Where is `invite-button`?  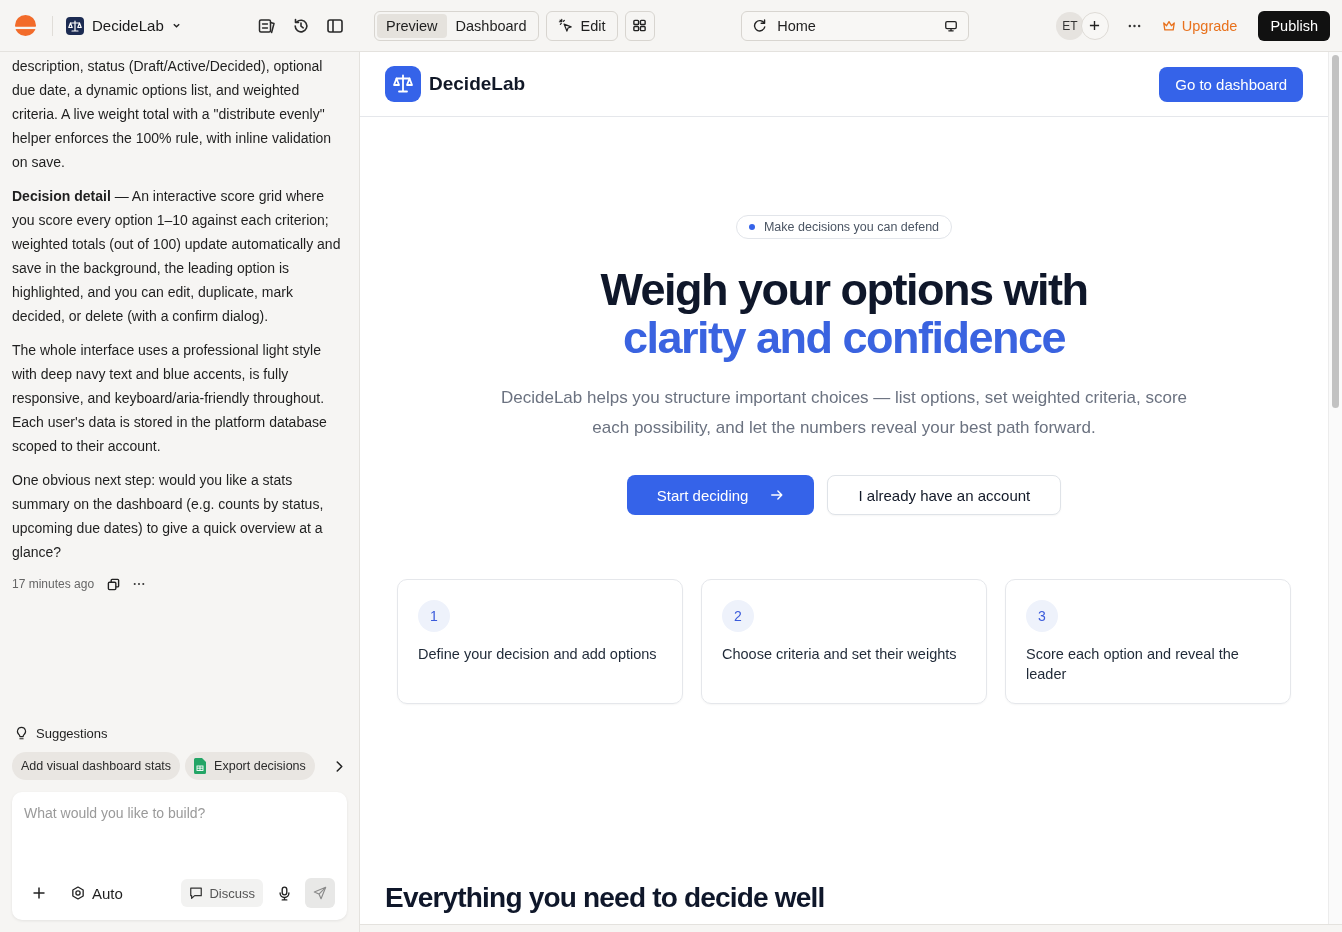
invite-button is located at coordinates (1094, 25).